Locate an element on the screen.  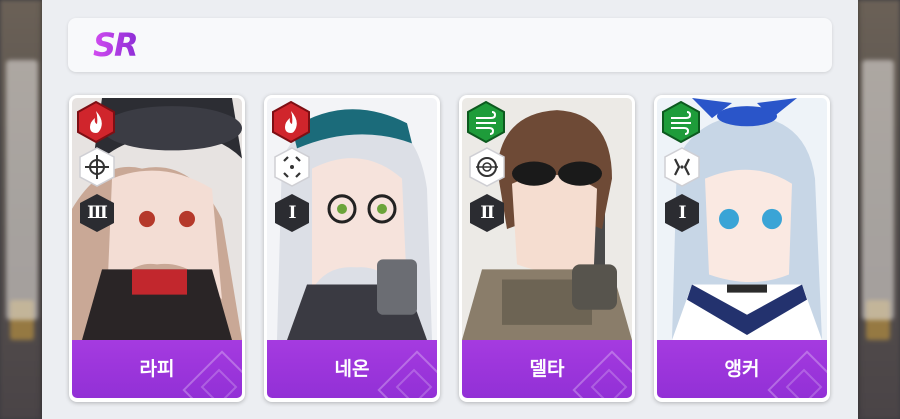
character-name: 앵커 is located at coordinates (742, 369).